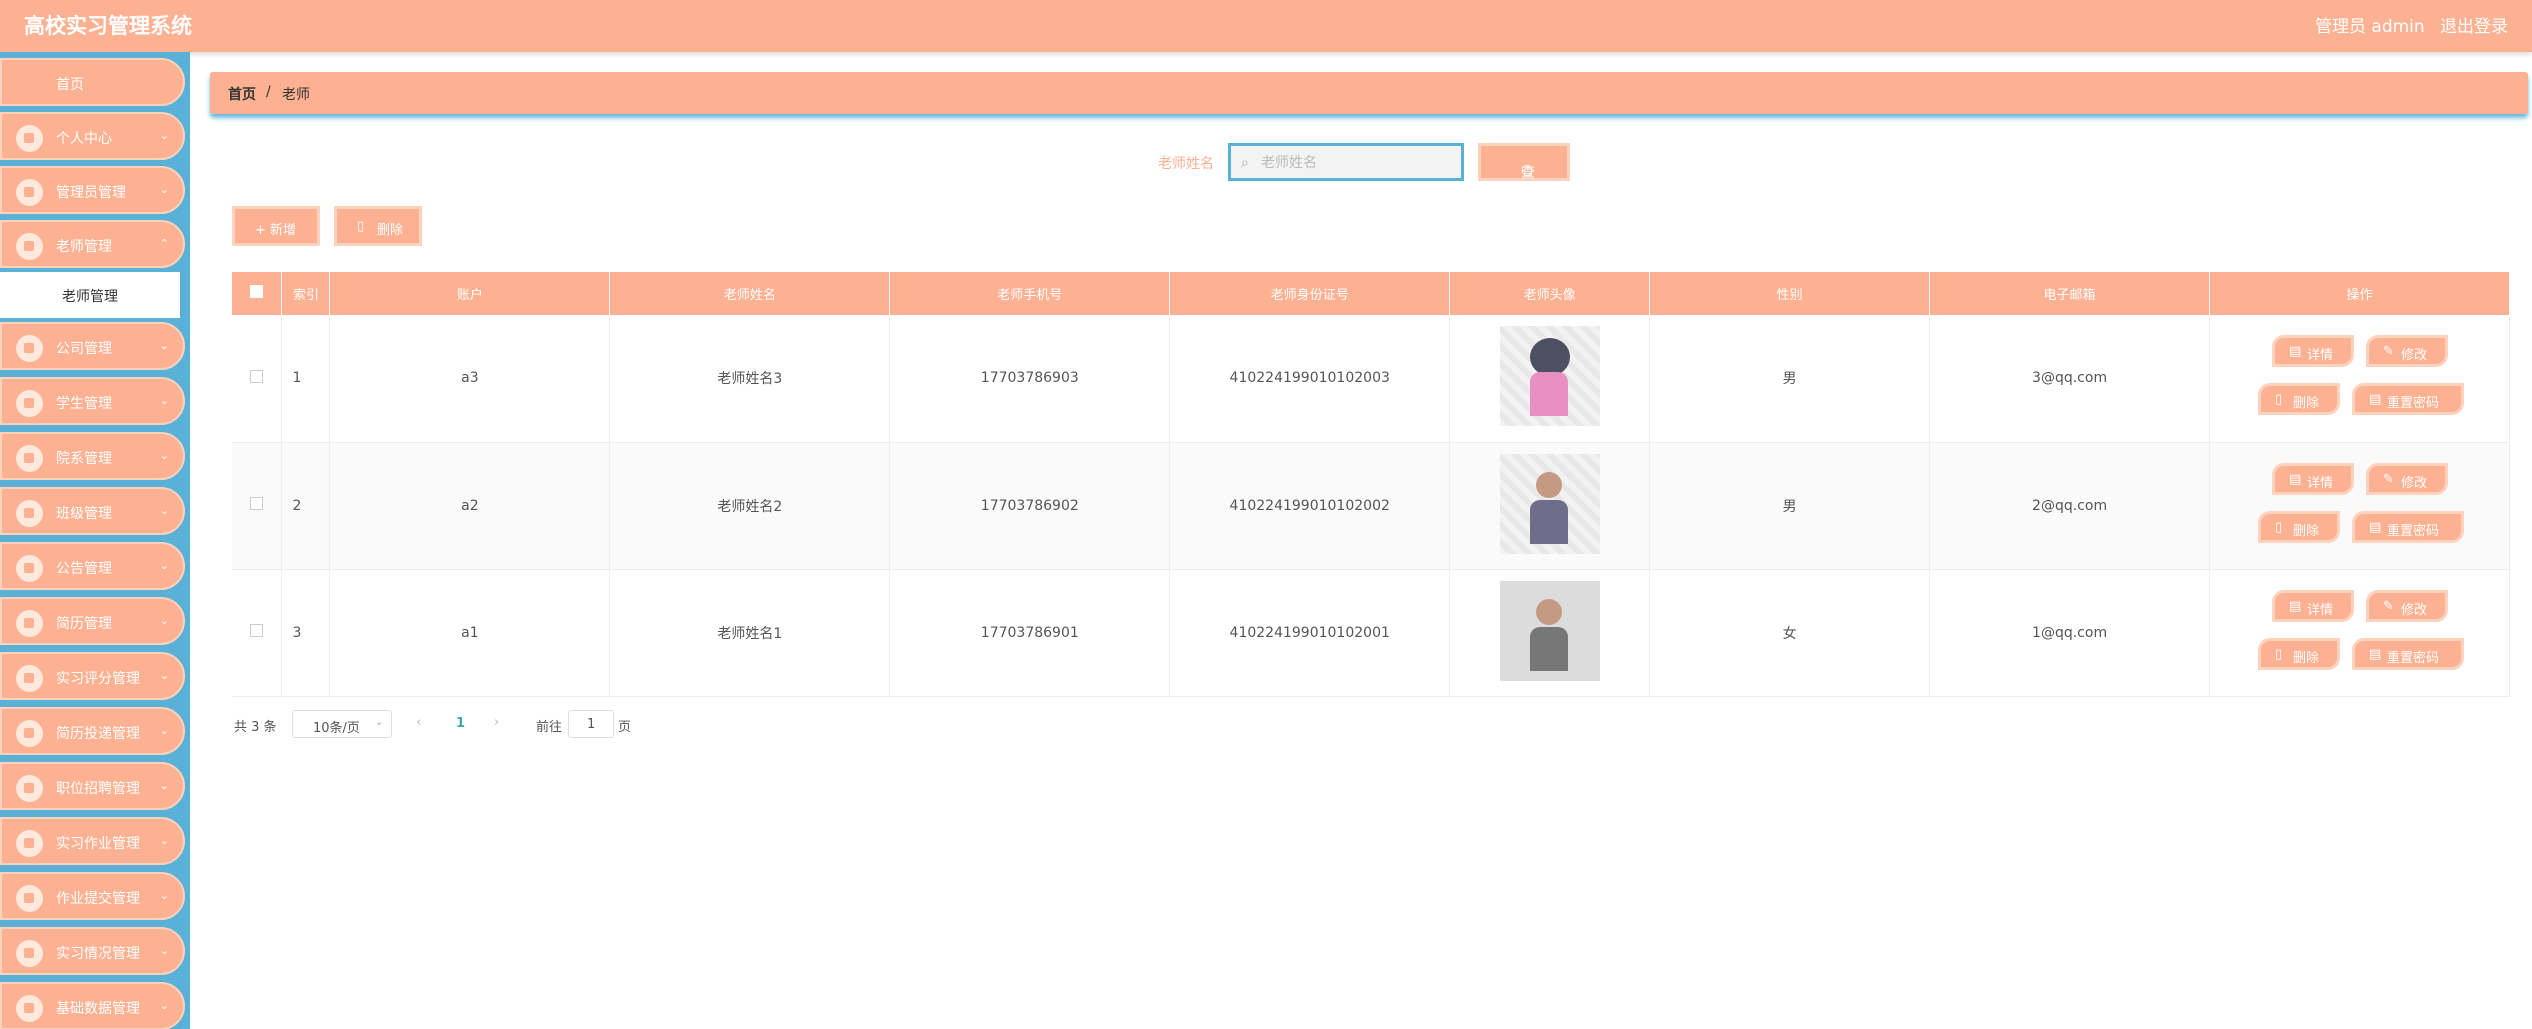  I want to click on sidebar-item-label: 实习作业管理, so click(98, 844).